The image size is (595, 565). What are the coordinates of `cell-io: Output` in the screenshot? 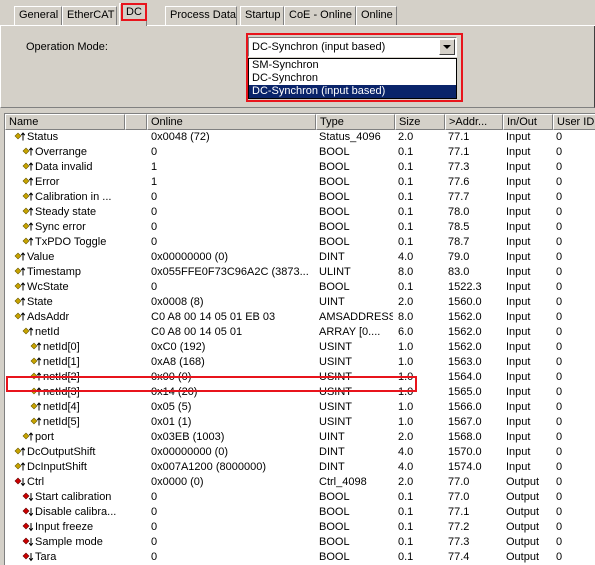 It's located at (523, 512).